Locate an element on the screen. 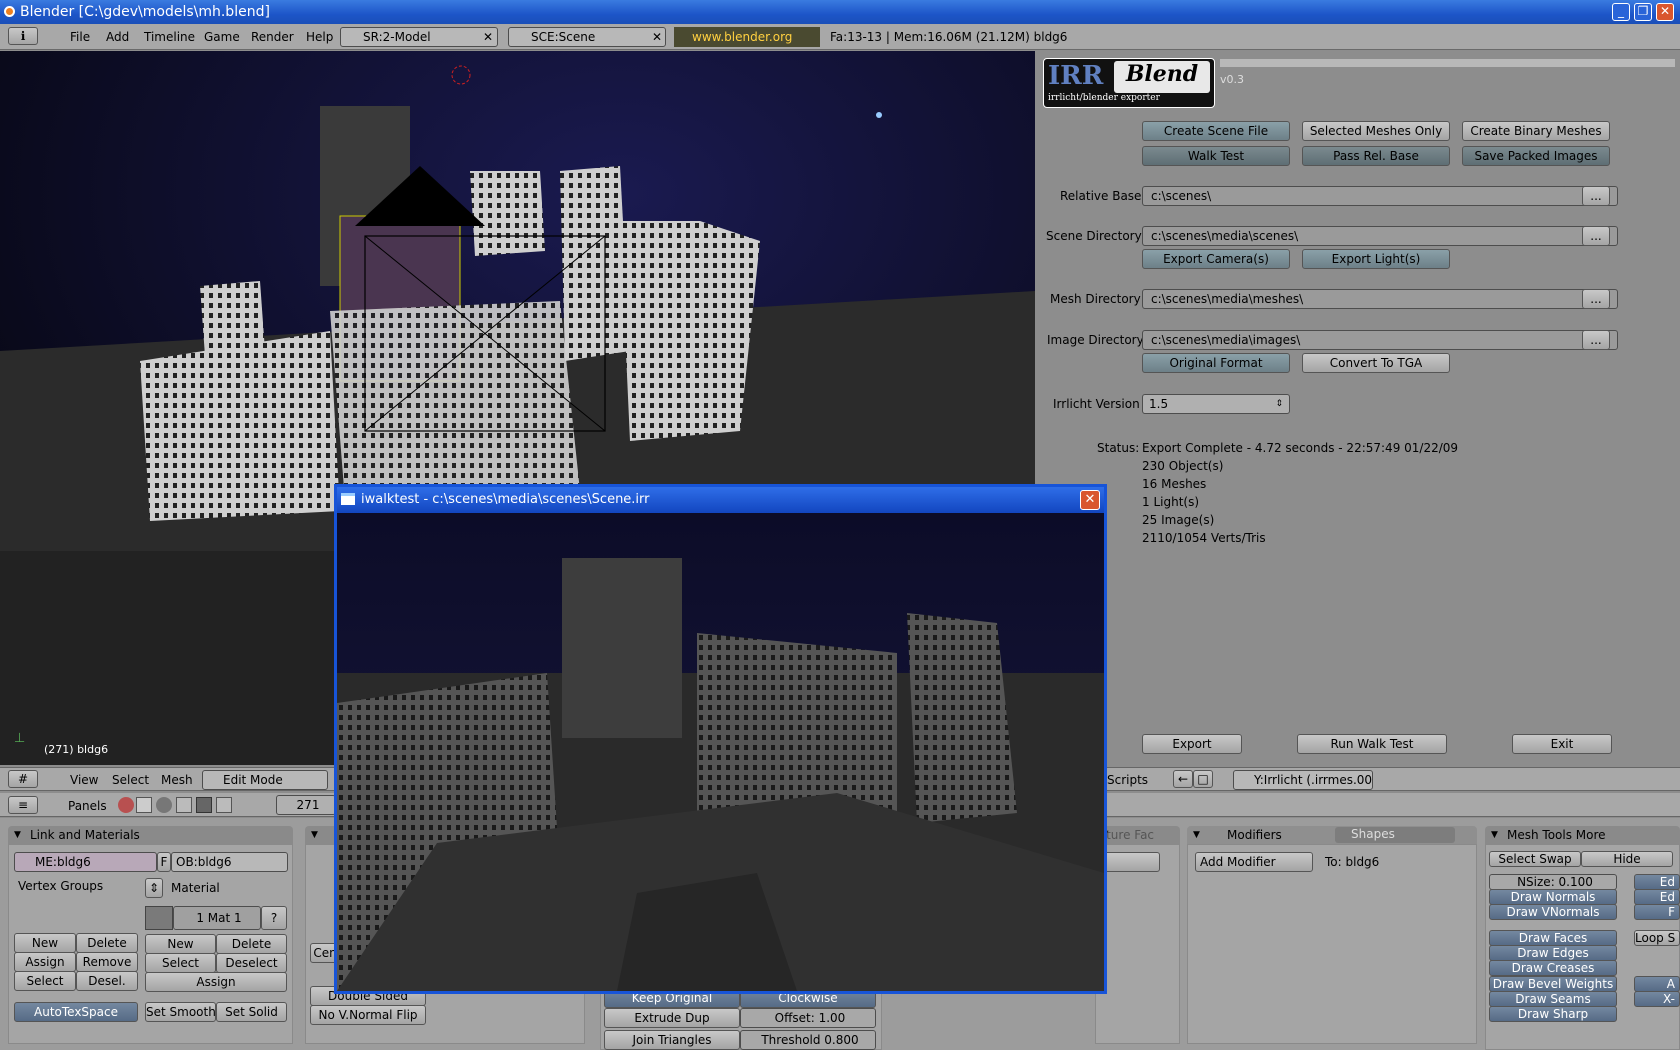 This screenshot has width=1680, height=1050. script-icon is located at coordinates (144, 805).